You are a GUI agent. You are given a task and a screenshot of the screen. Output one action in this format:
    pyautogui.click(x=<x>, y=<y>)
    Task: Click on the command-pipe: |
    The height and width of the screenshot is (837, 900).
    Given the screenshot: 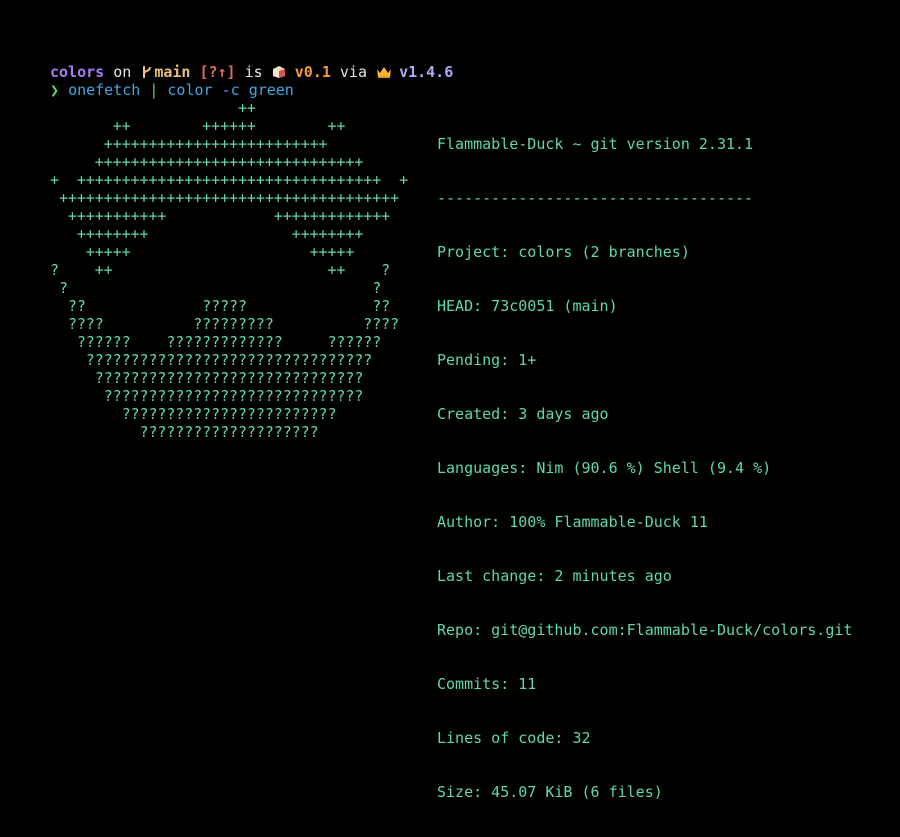 What is the action you would take?
    pyautogui.click(x=154, y=90)
    